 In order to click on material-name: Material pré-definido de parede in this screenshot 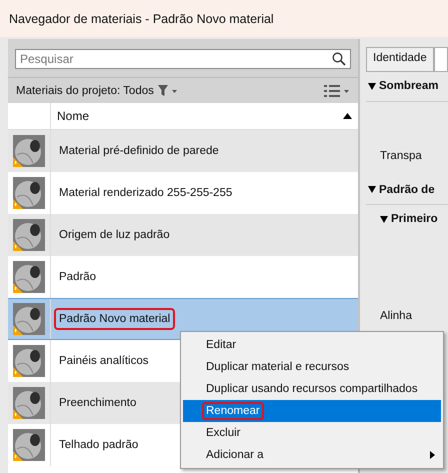, I will do `click(139, 151)`.